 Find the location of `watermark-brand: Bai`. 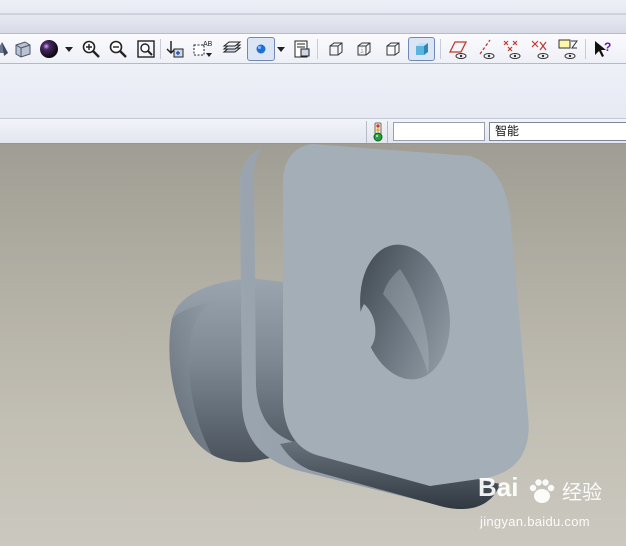

watermark-brand: Bai is located at coordinates (498, 487).